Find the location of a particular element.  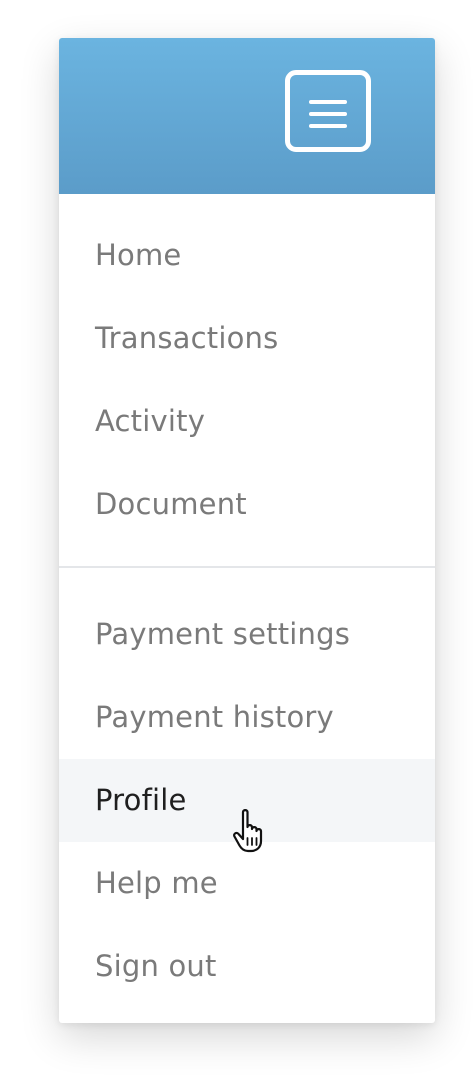

menu-item-label: Home is located at coordinates (138, 255).